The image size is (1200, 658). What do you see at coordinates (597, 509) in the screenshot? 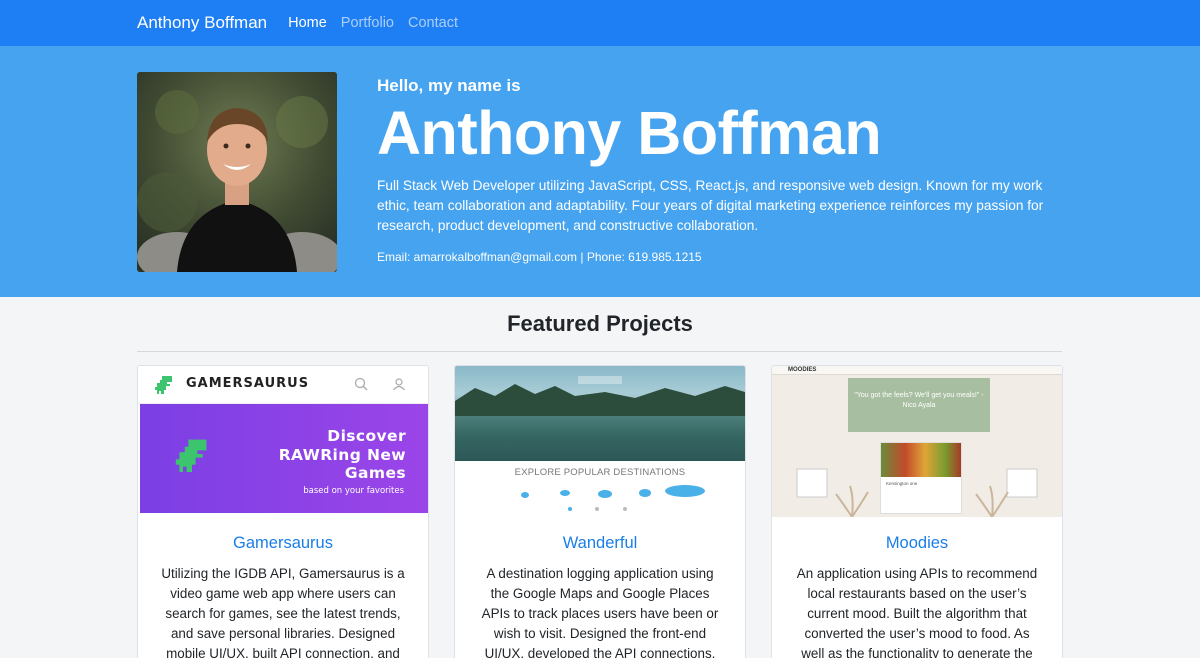
I see `wanderful-footer-icons` at bounding box center [597, 509].